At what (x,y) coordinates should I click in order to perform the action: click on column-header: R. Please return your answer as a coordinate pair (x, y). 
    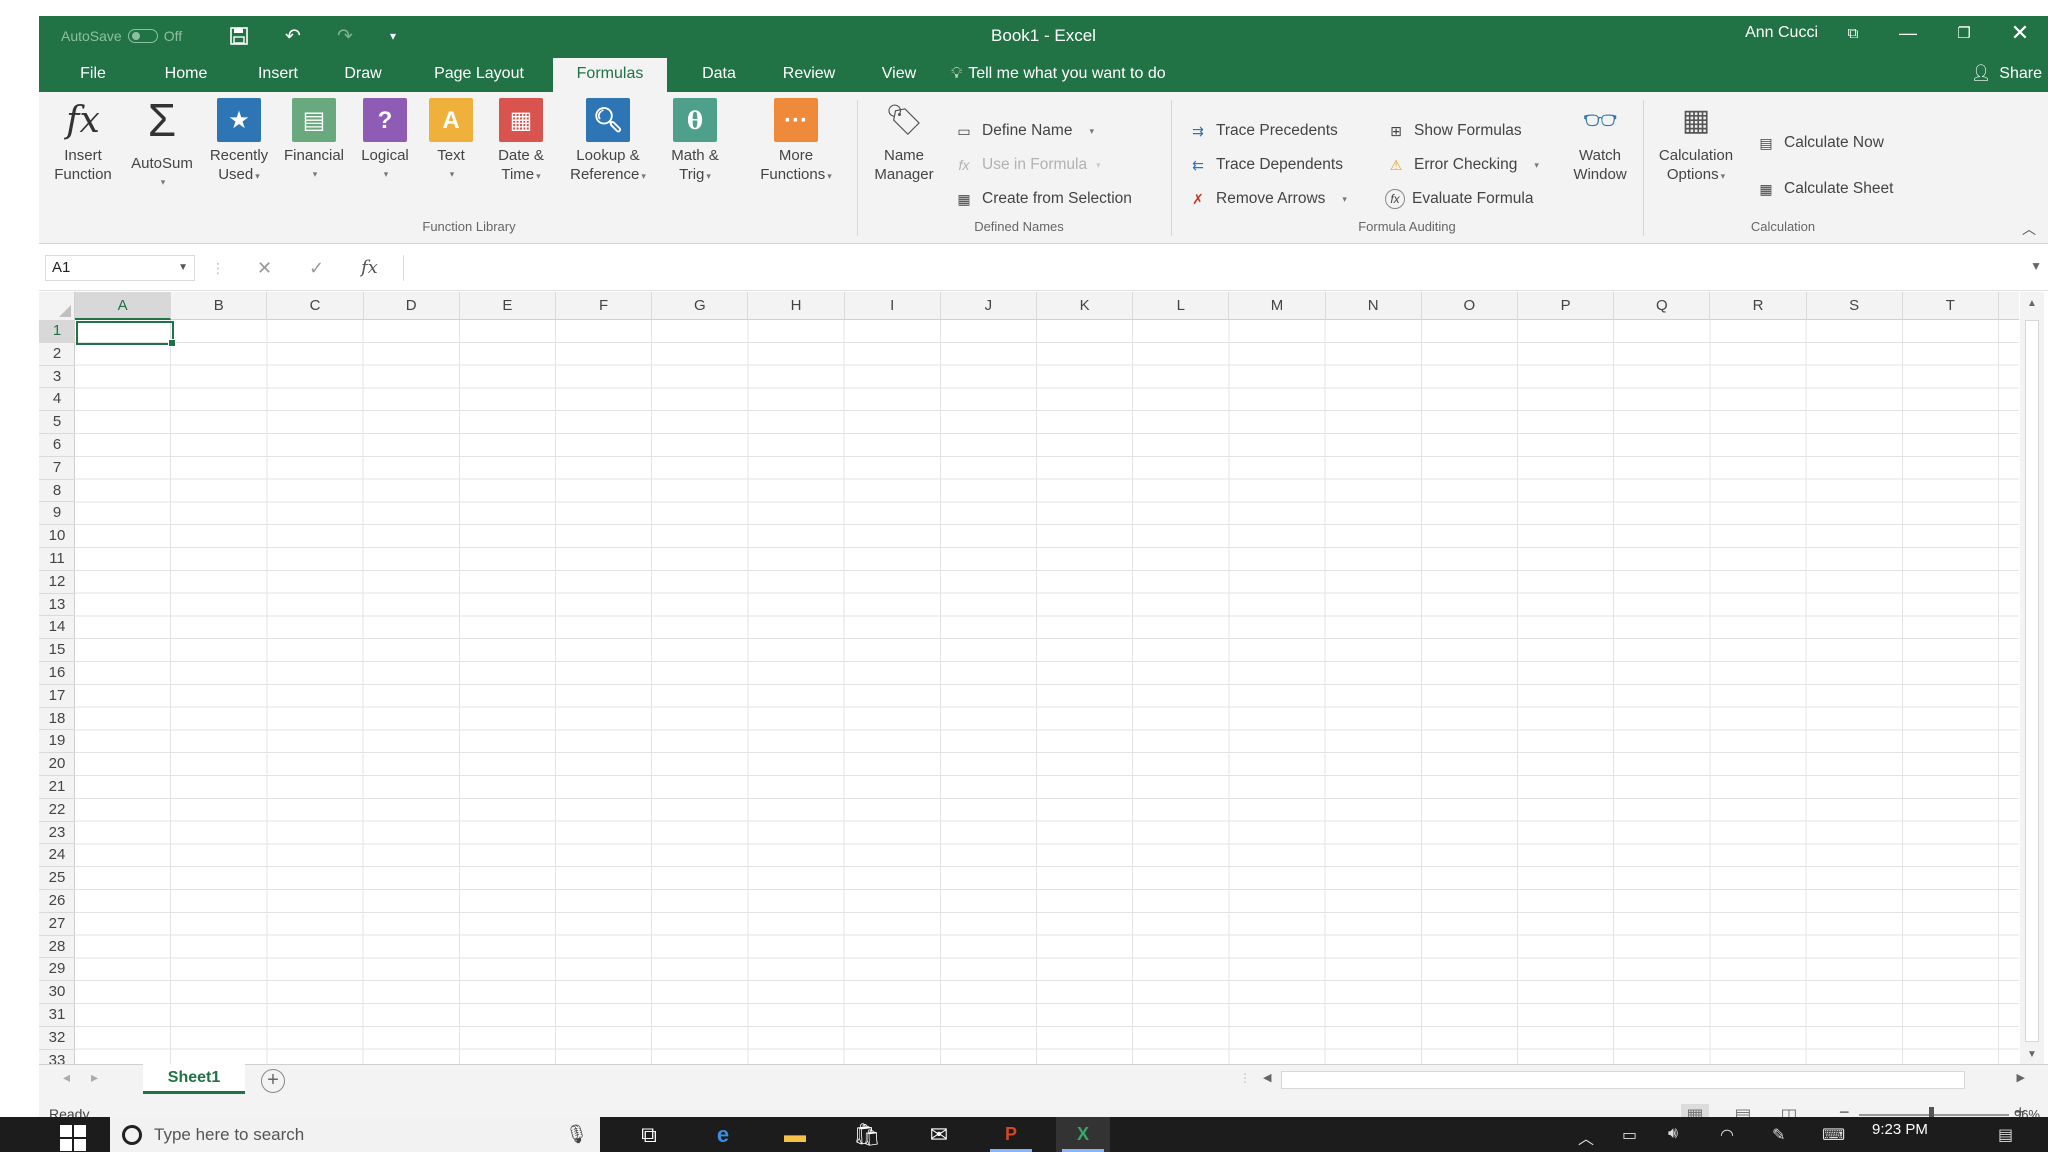
    Looking at the image, I should click on (1758, 306).